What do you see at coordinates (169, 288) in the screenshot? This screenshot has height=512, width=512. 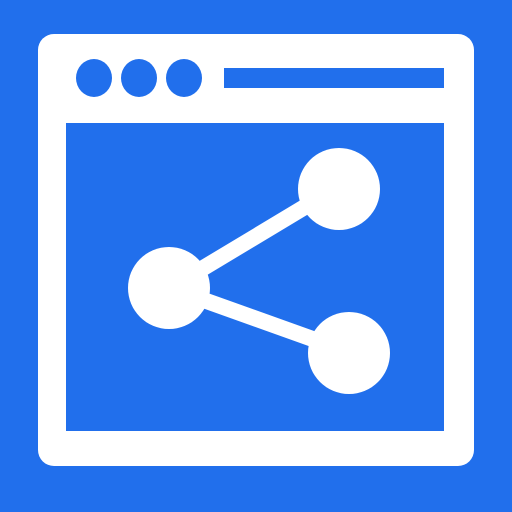 I see `share-node-left` at bounding box center [169, 288].